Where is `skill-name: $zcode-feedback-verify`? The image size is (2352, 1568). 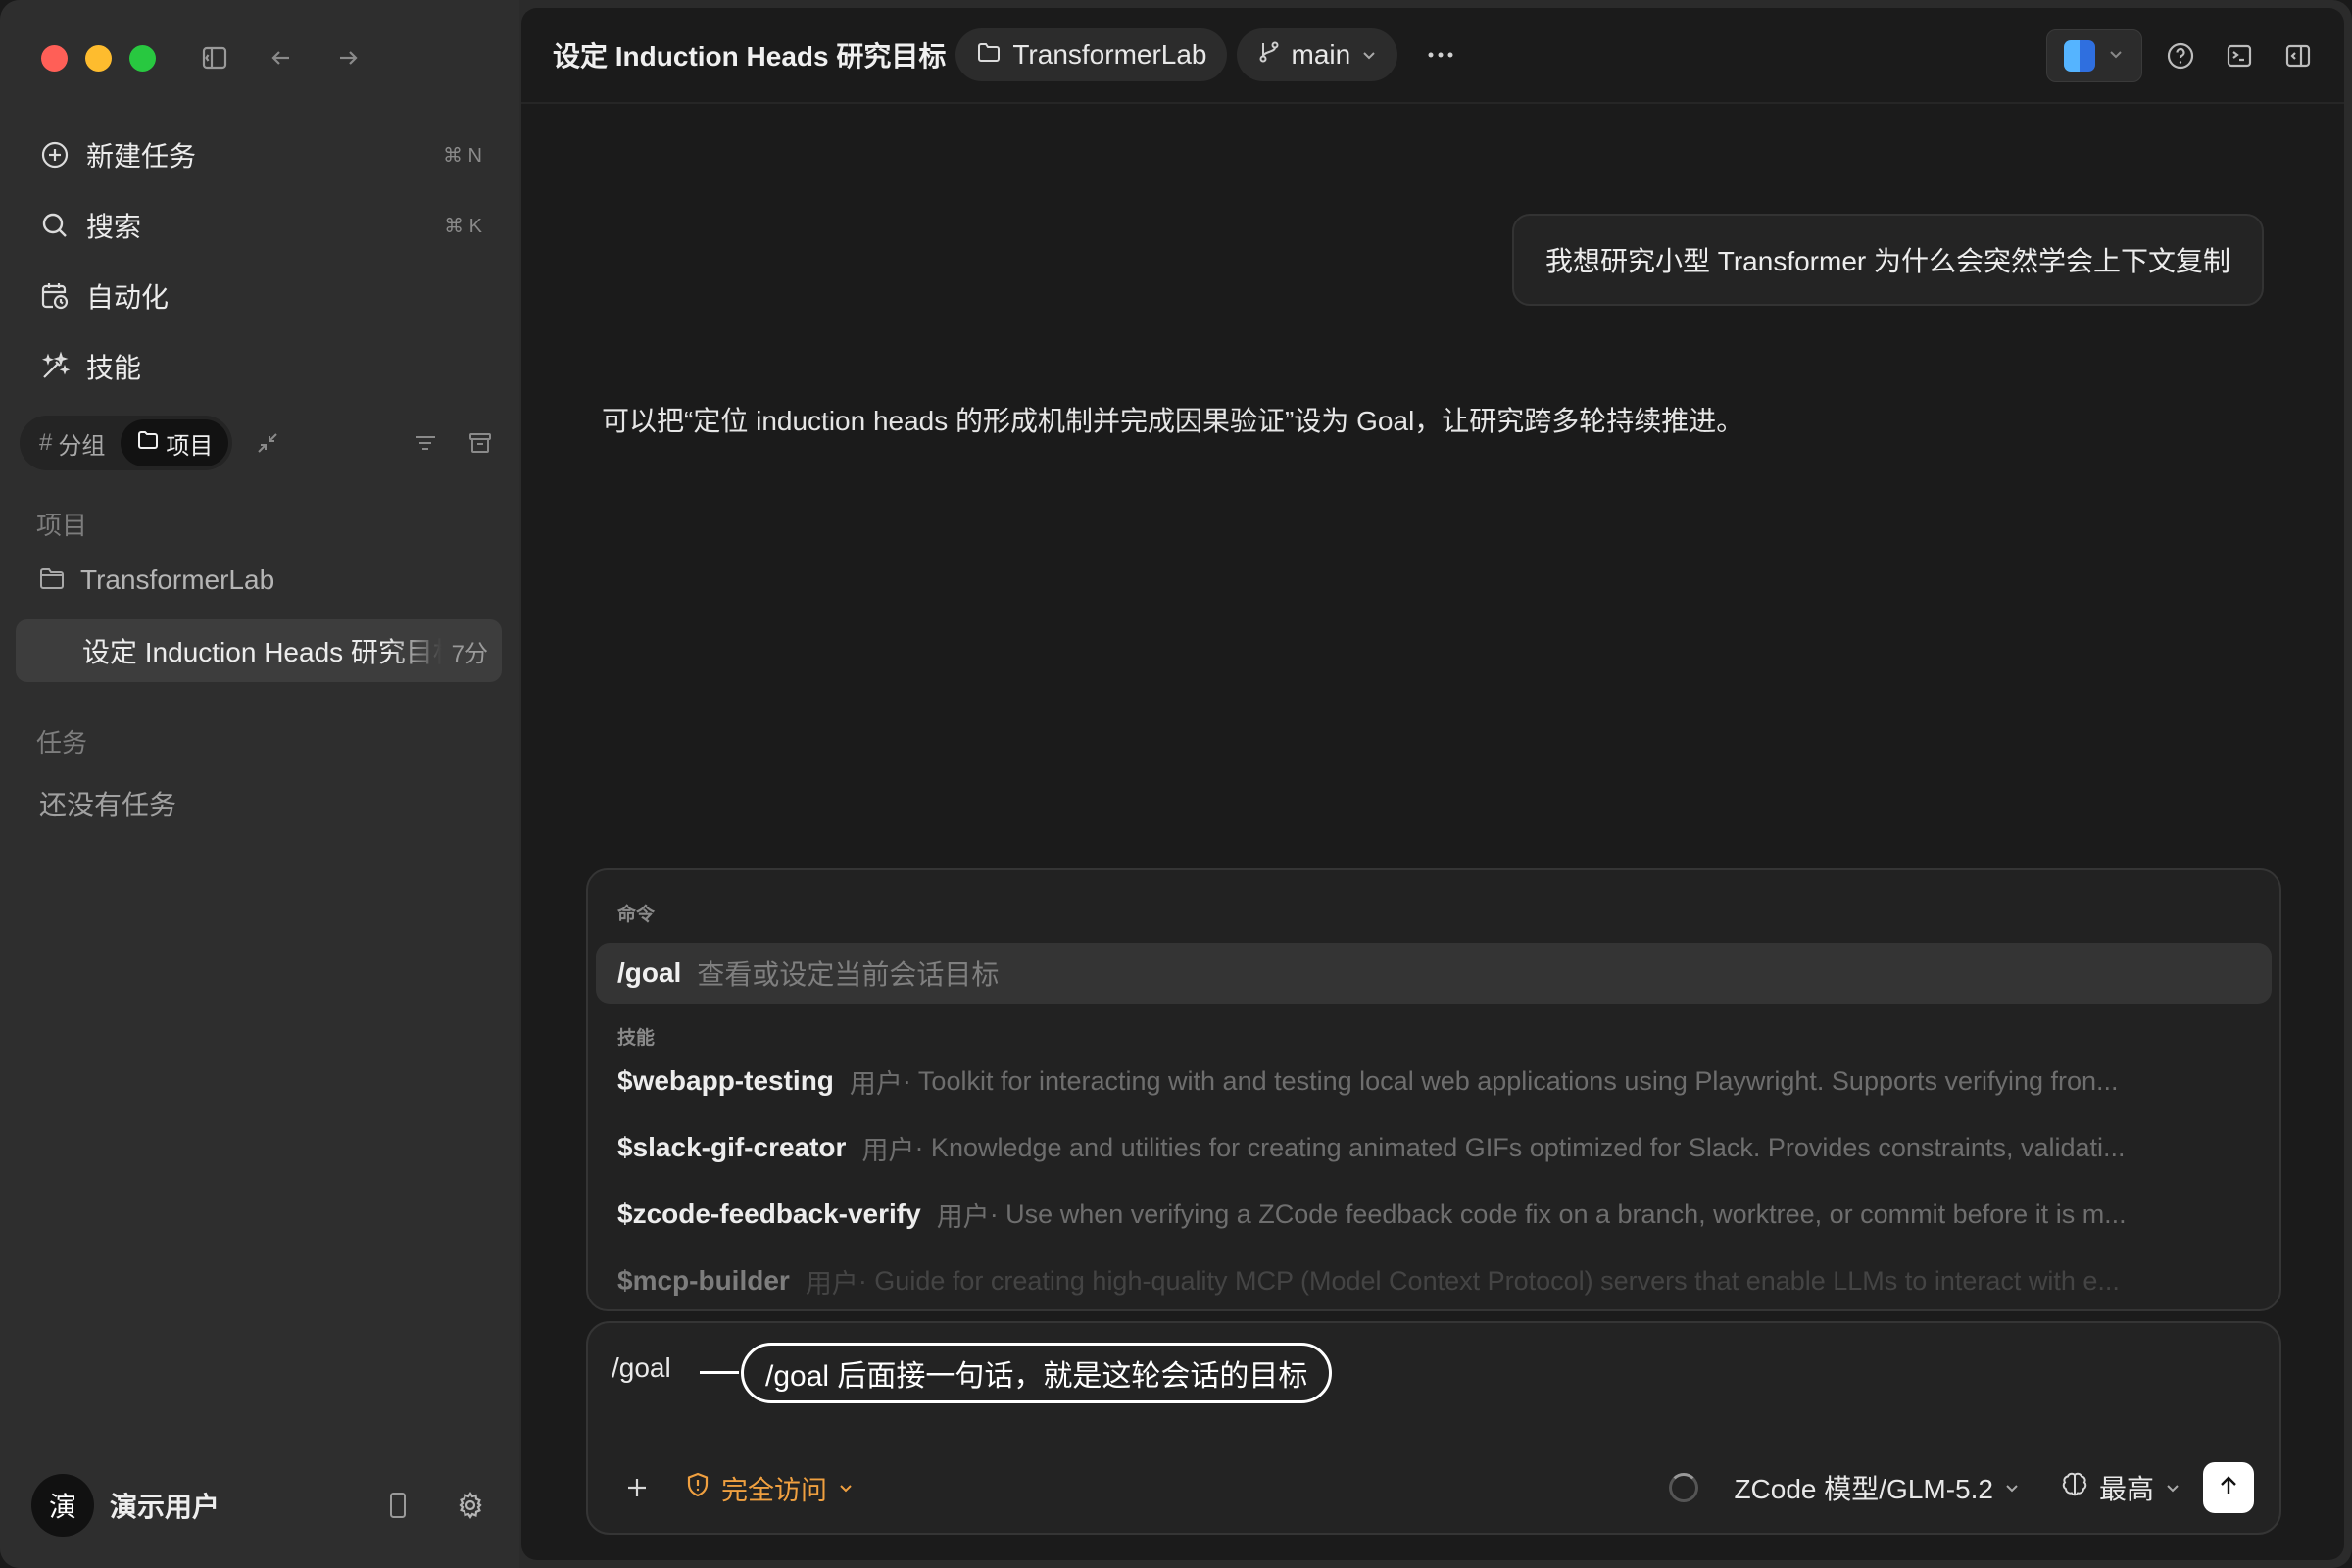 skill-name: $zcode-feedback-verify is located at coordinates (769, 1214).